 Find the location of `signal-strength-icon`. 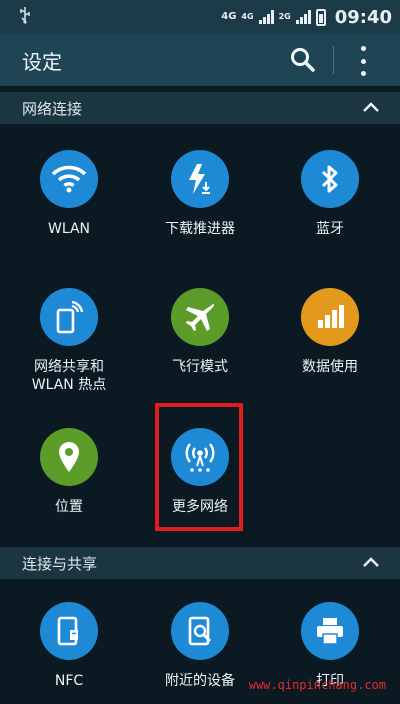

signal-strength-icon is located at coordinates (266, 17).